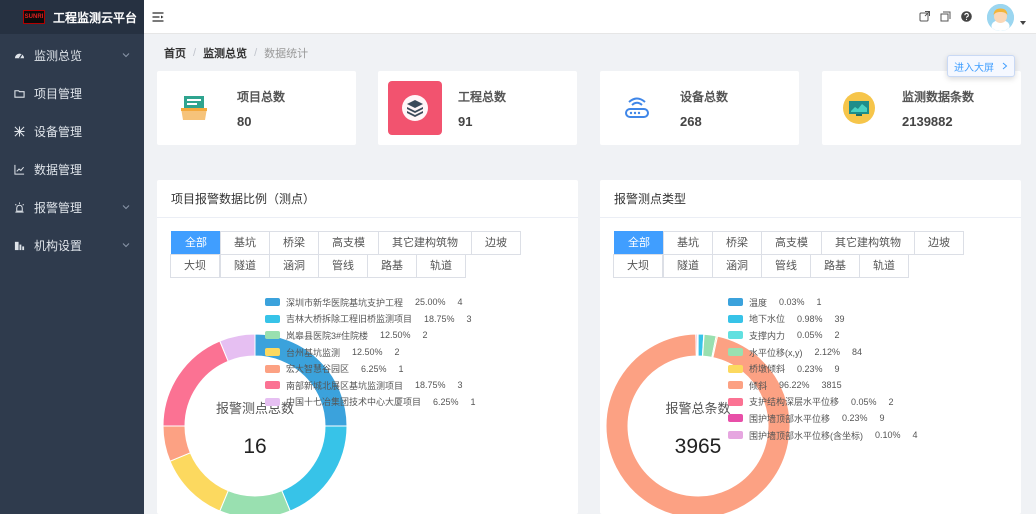 The width and height of the screenshot is (1036, 514). I want to click on legend-name: 围护墙顶部水平位移(含坐标), so click(806, 435).